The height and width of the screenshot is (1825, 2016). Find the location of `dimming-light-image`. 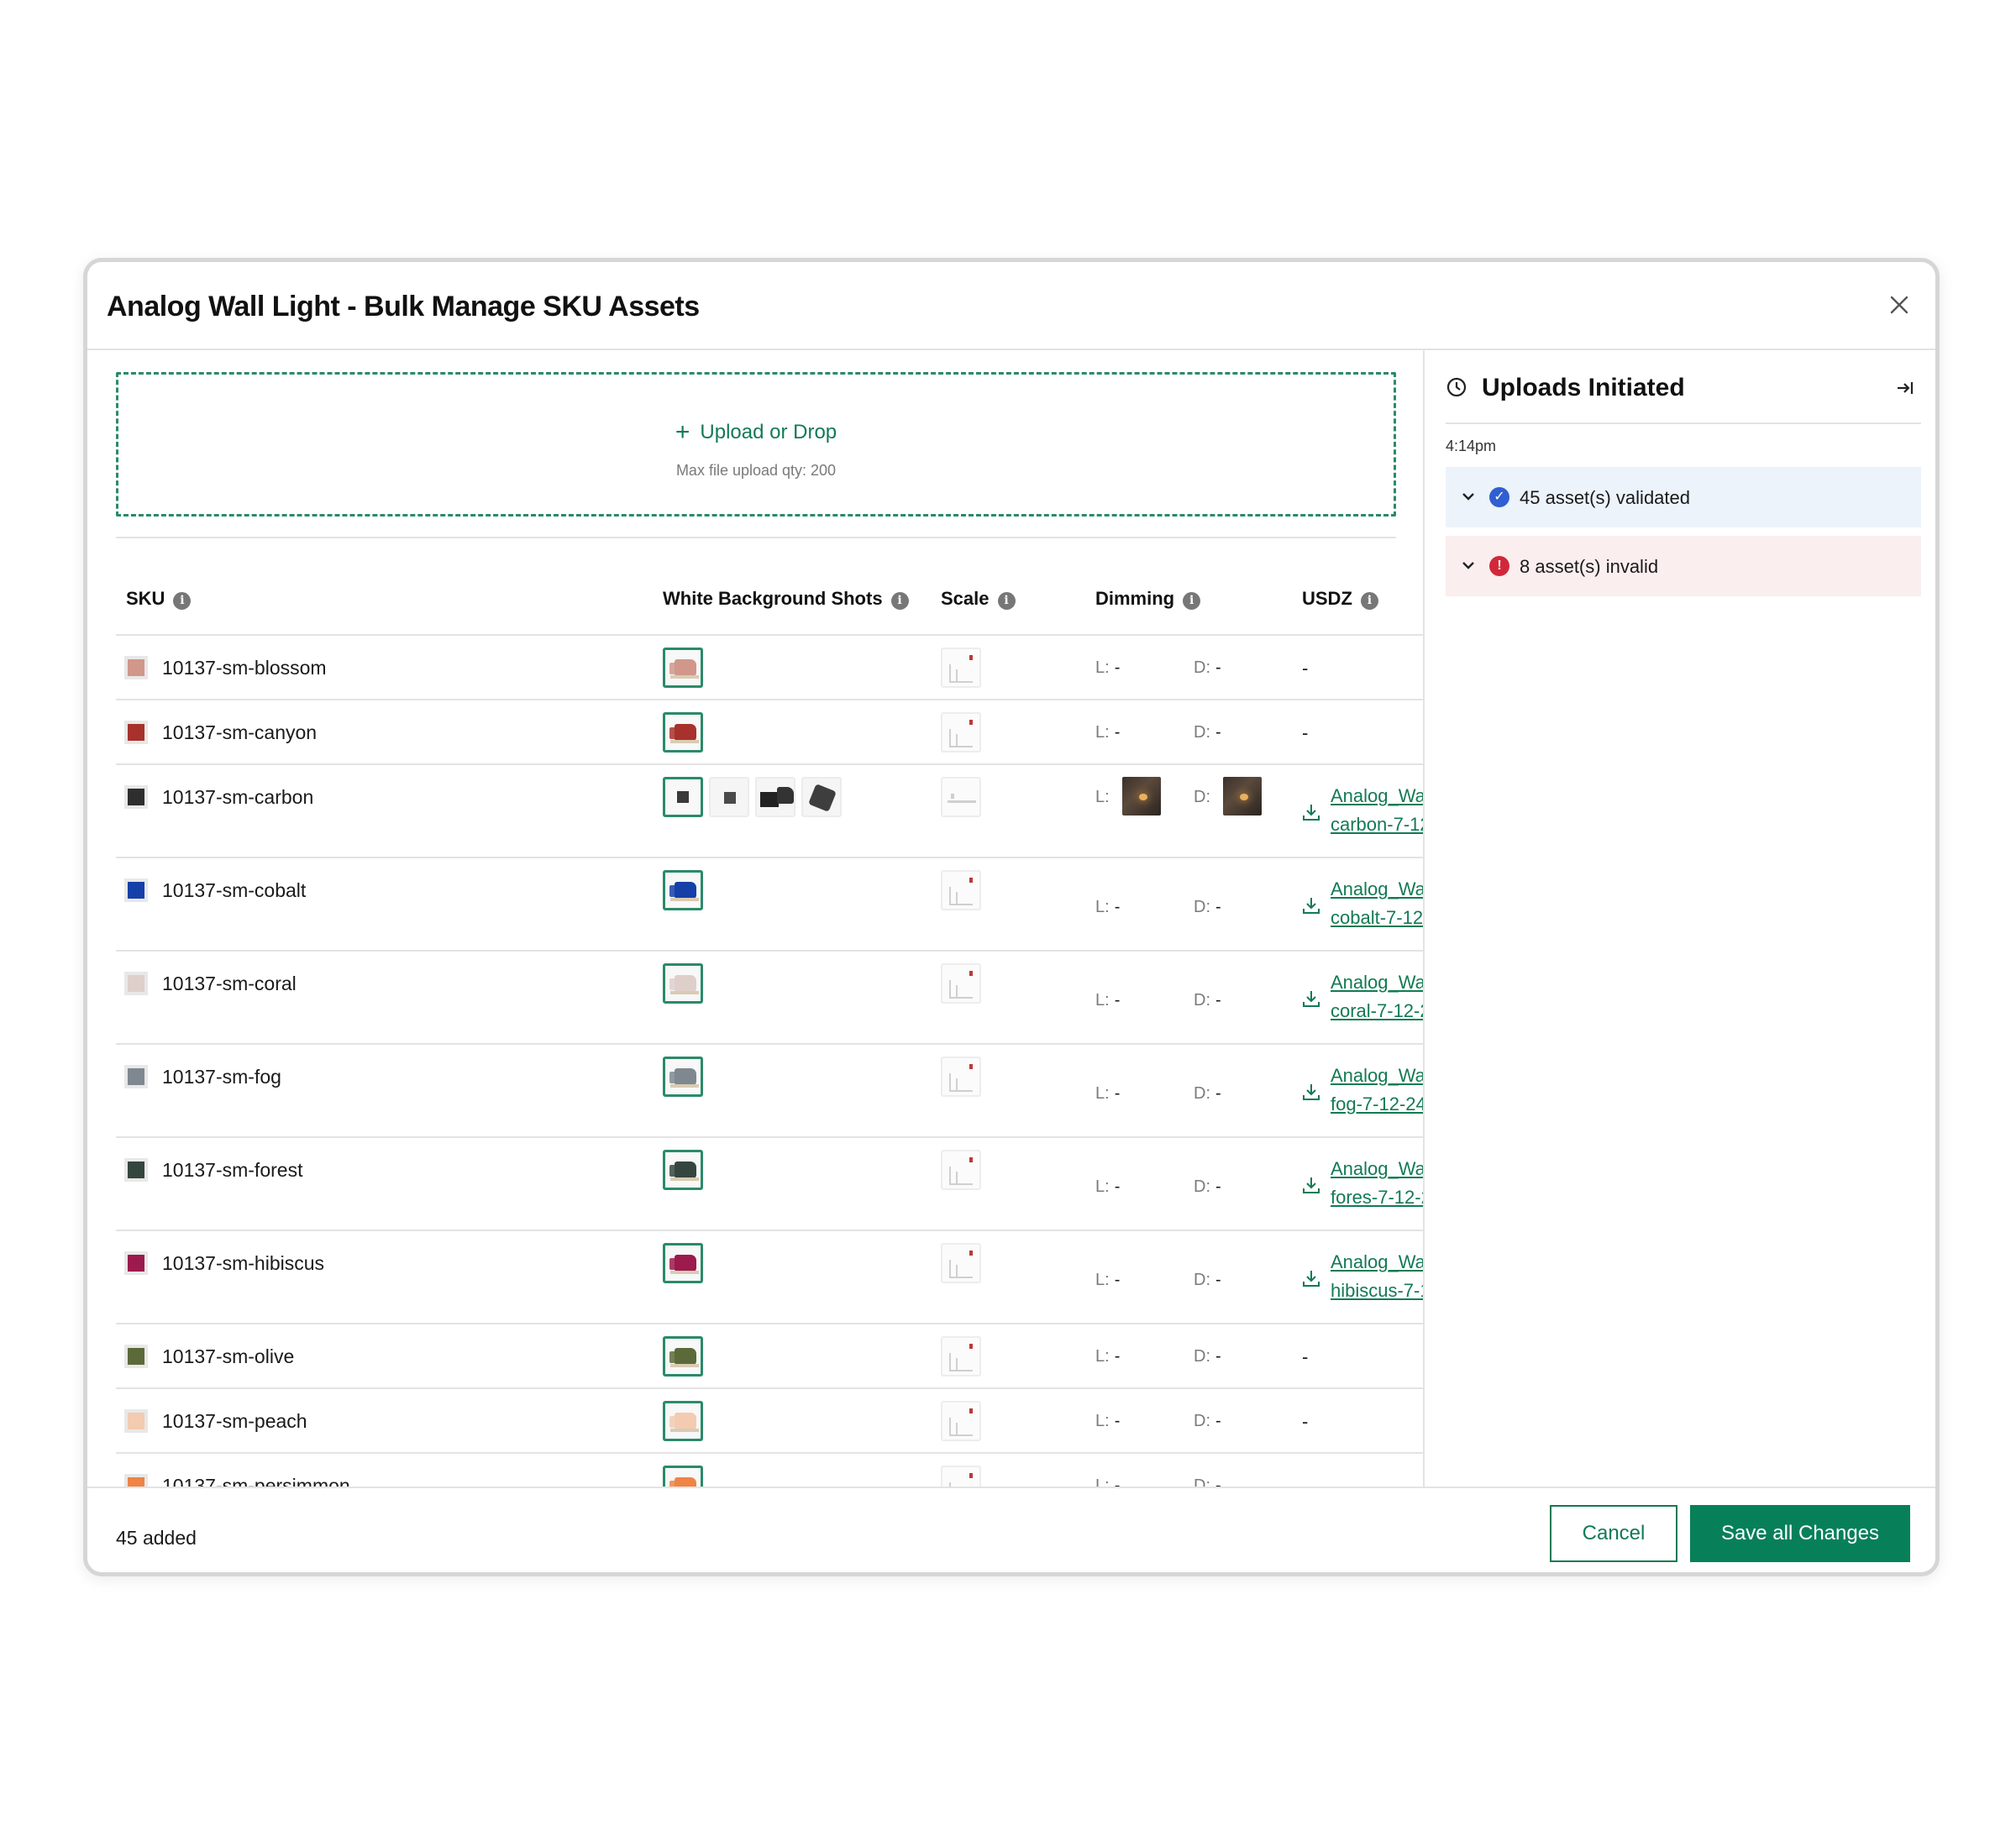

dimming-light-image is located at coordinates (1141, 796).